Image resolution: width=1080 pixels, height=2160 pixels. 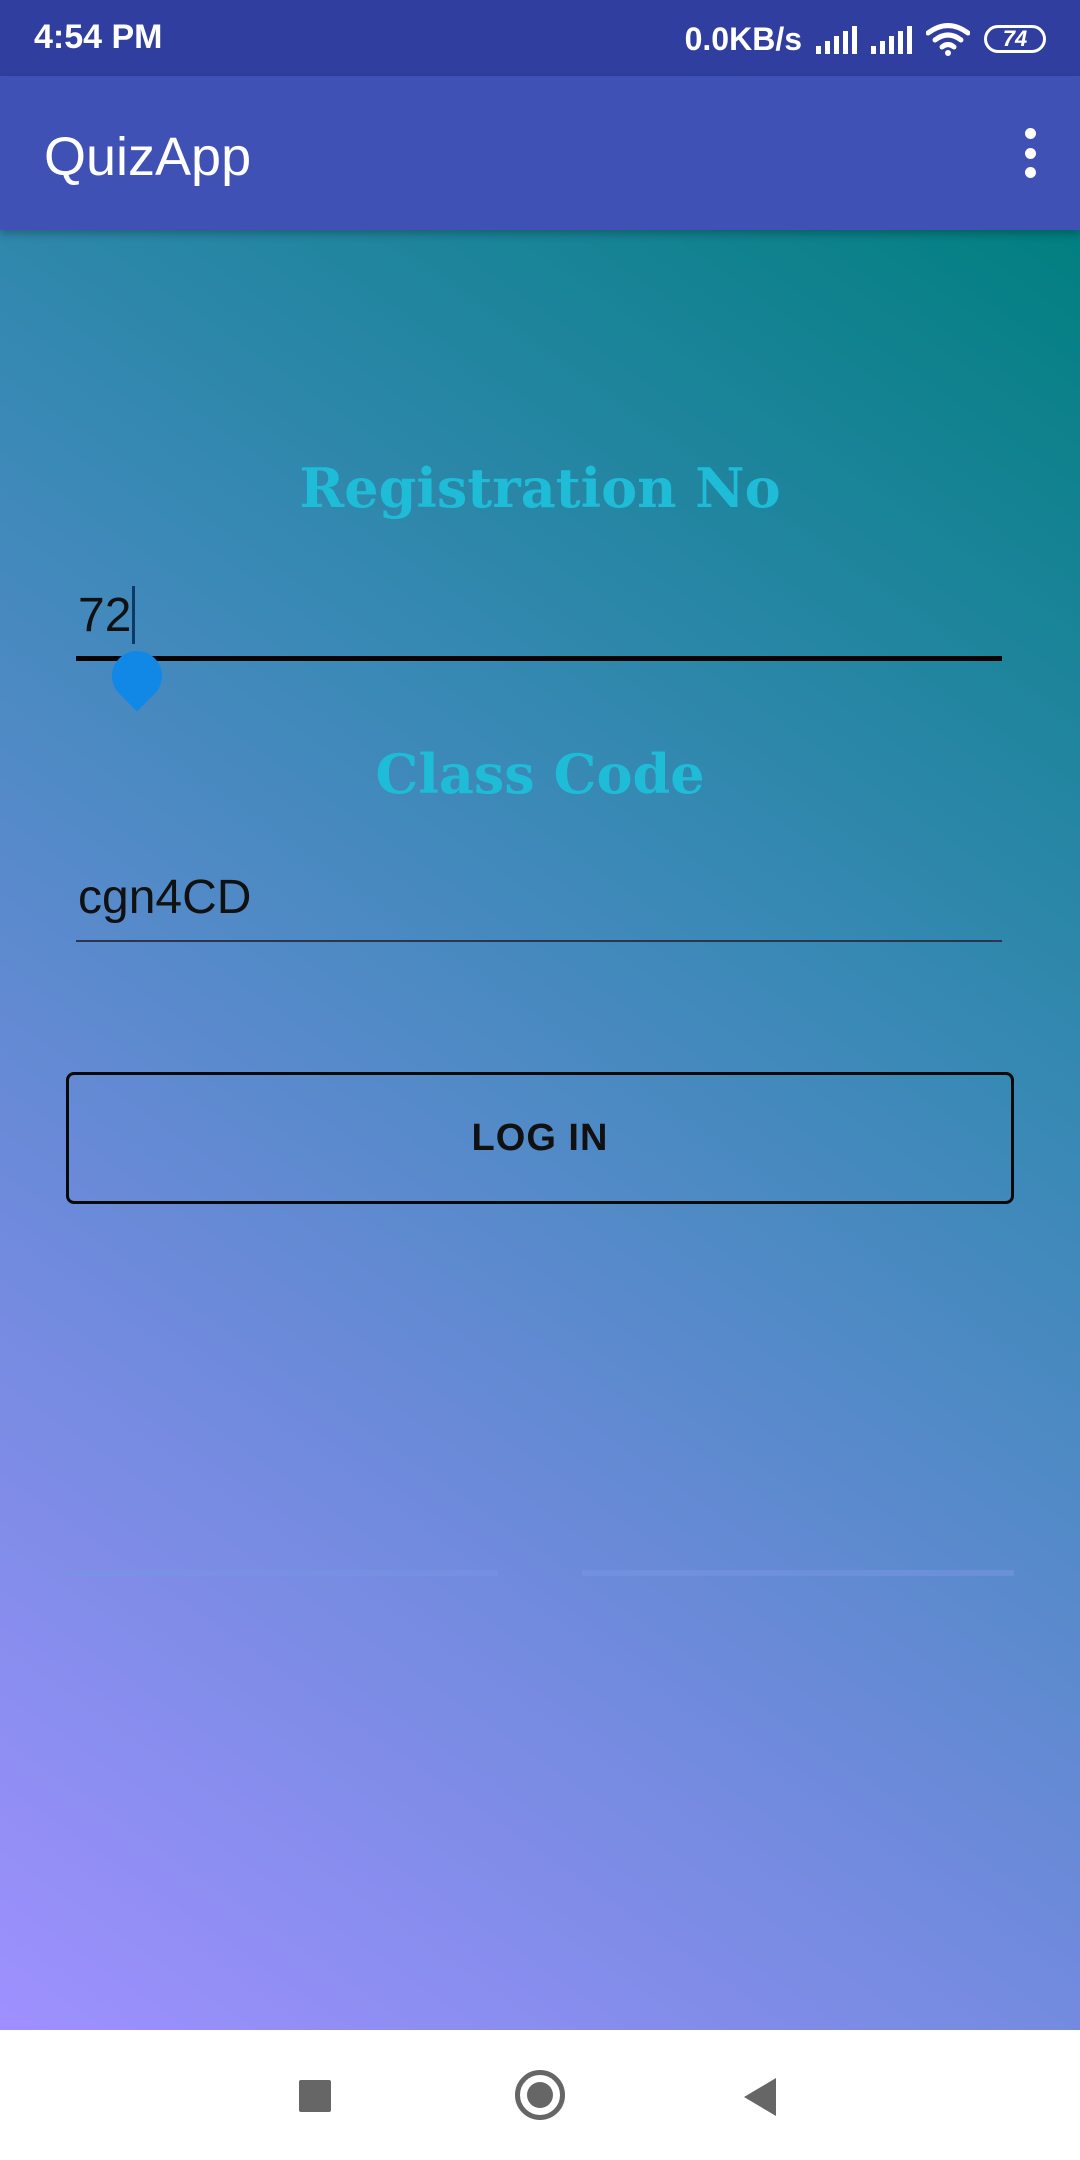 What do you see at coordinates (836, 39) in the screenshot?
I see `signal-icon` at bounding box center [836, 39].